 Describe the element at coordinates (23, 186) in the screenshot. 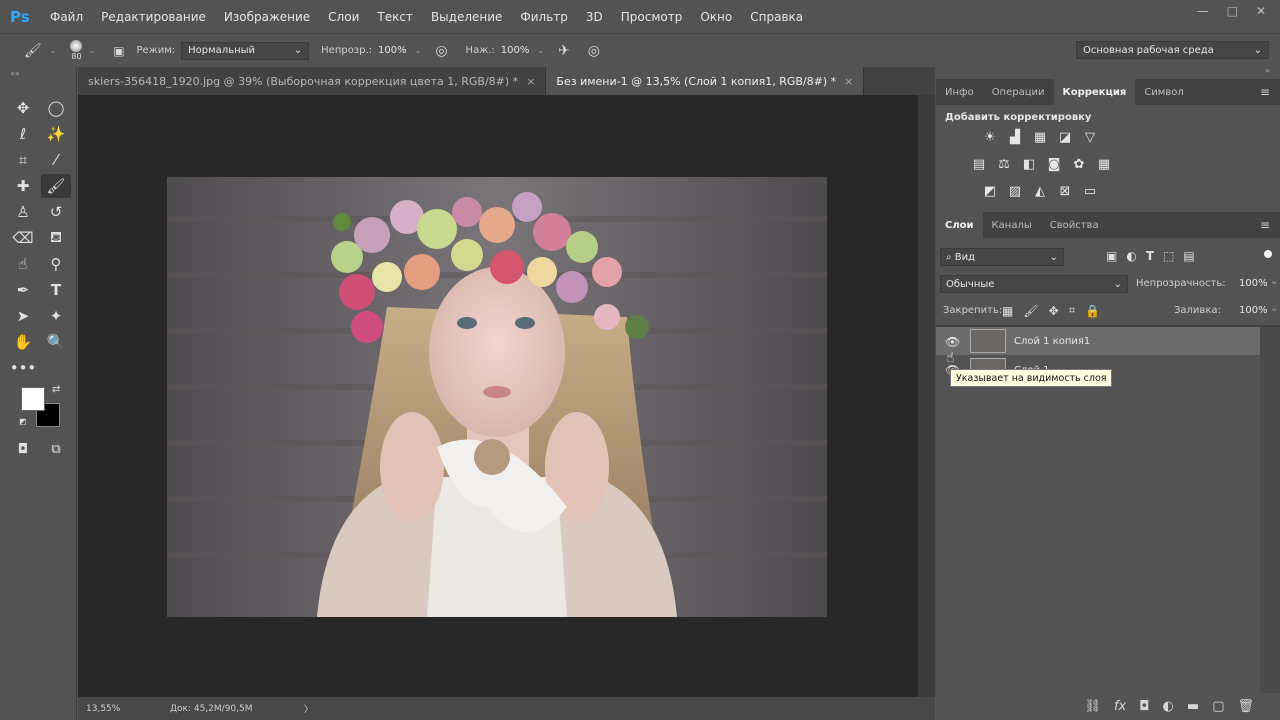

I see `healing-brush-icon: ✚` at that location.